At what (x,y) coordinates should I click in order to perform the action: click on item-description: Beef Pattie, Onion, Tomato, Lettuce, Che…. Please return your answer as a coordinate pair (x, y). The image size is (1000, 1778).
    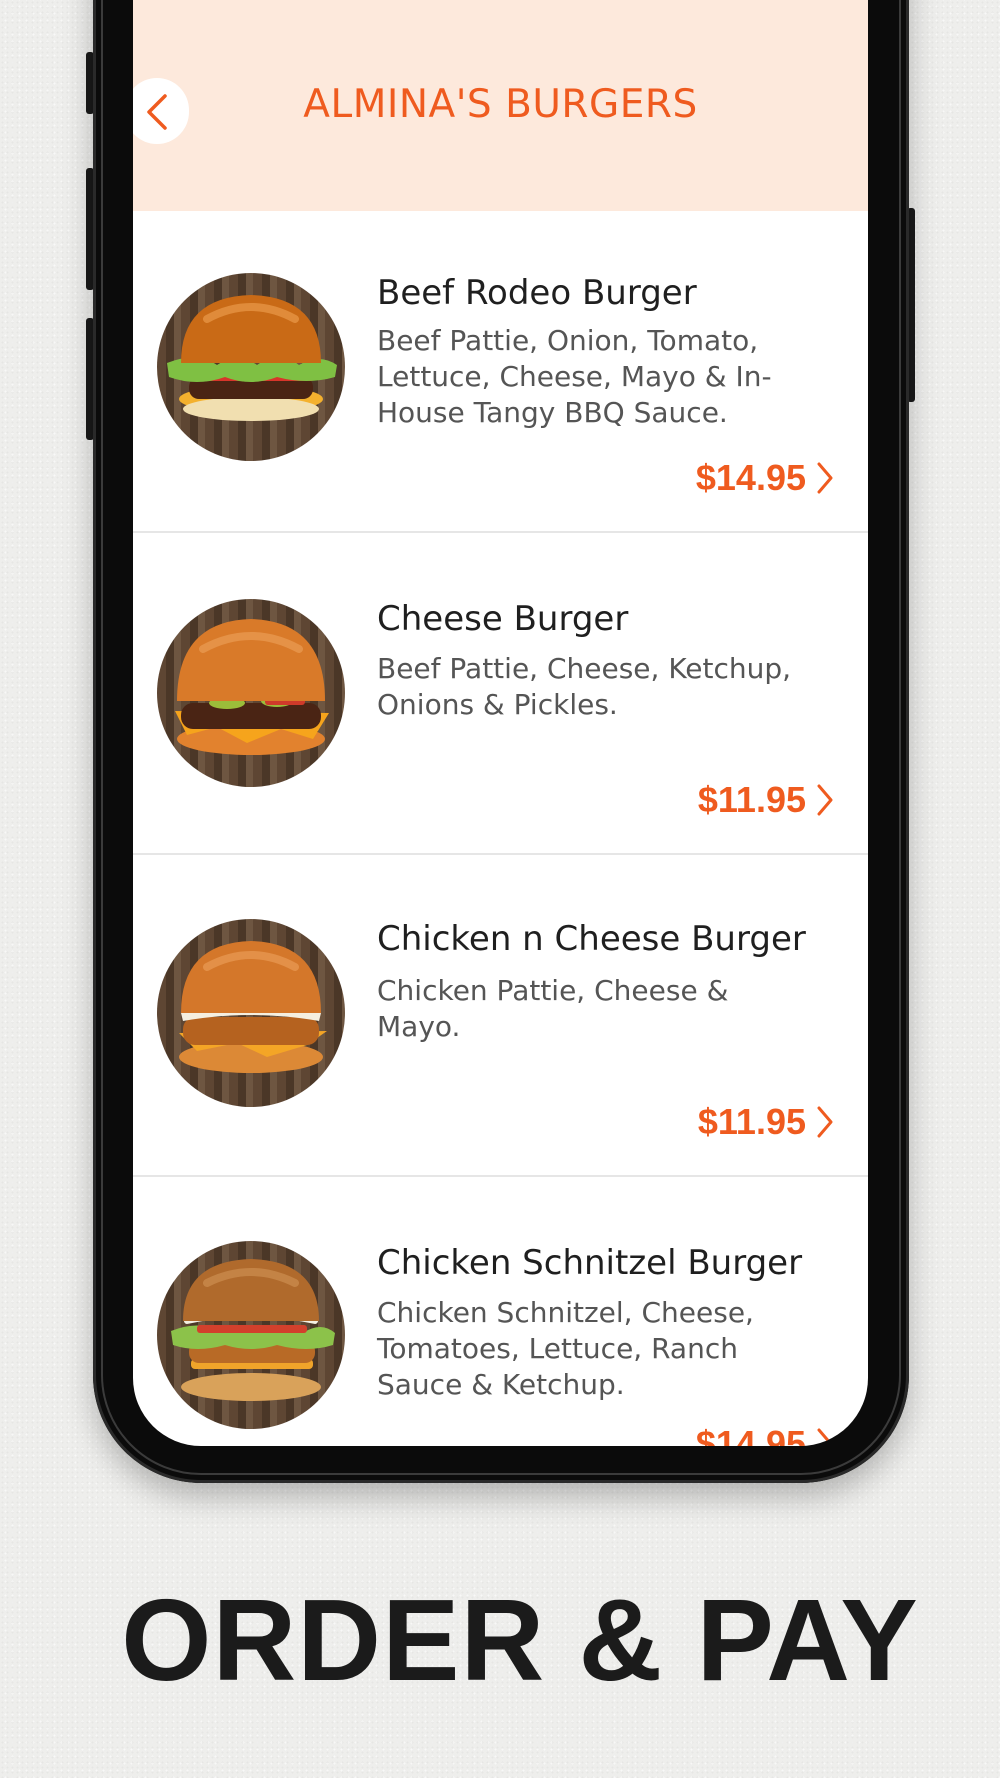
    Looking at the image, I should click on (574, 376).